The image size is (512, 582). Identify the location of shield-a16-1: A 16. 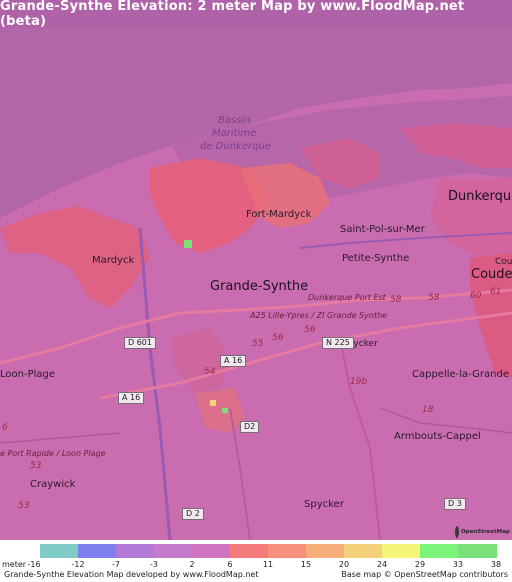
(233, 361).